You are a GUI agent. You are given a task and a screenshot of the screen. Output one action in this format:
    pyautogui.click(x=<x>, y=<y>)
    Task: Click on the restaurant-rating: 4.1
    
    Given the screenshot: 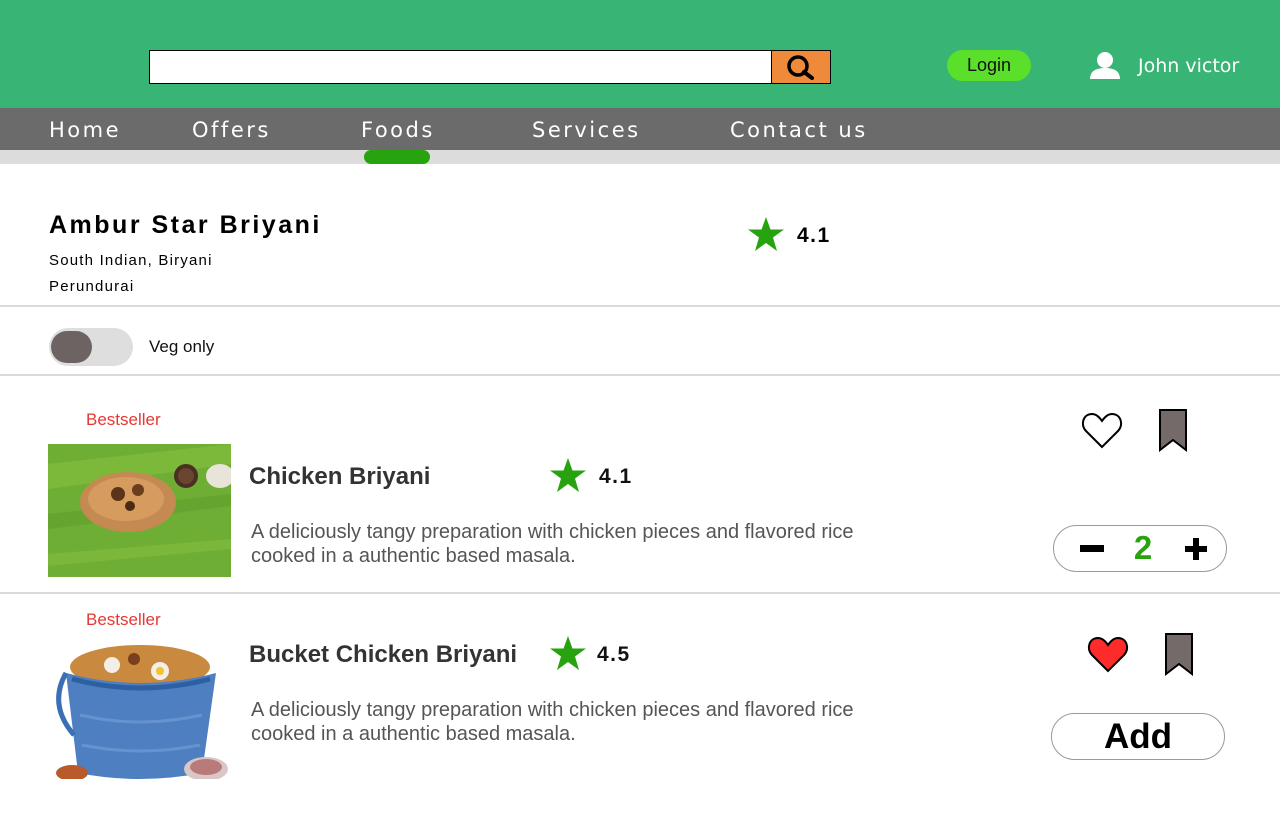 What is the action you would take?
    pyautogui.click(x=814, y=235)
    